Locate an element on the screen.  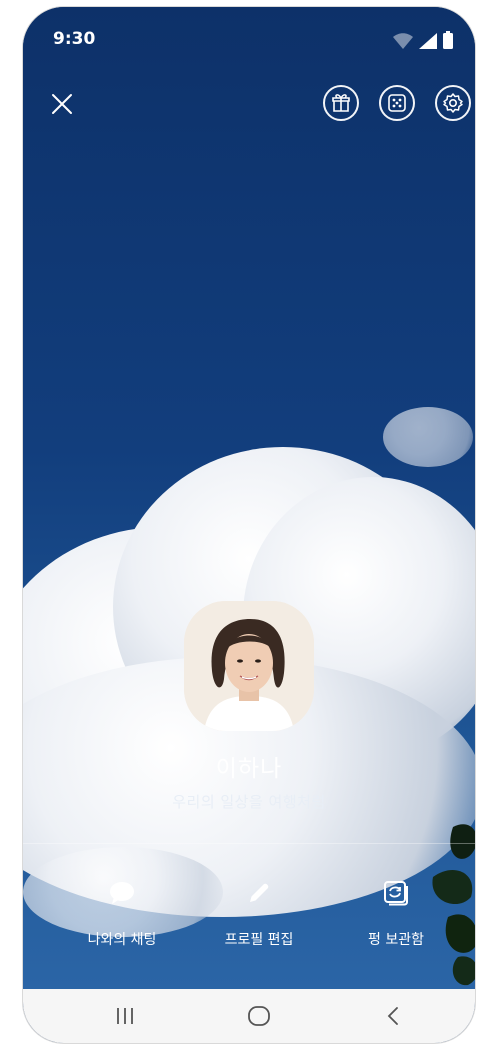
profile-name: 이하나 is located at coordinates (249, 769).